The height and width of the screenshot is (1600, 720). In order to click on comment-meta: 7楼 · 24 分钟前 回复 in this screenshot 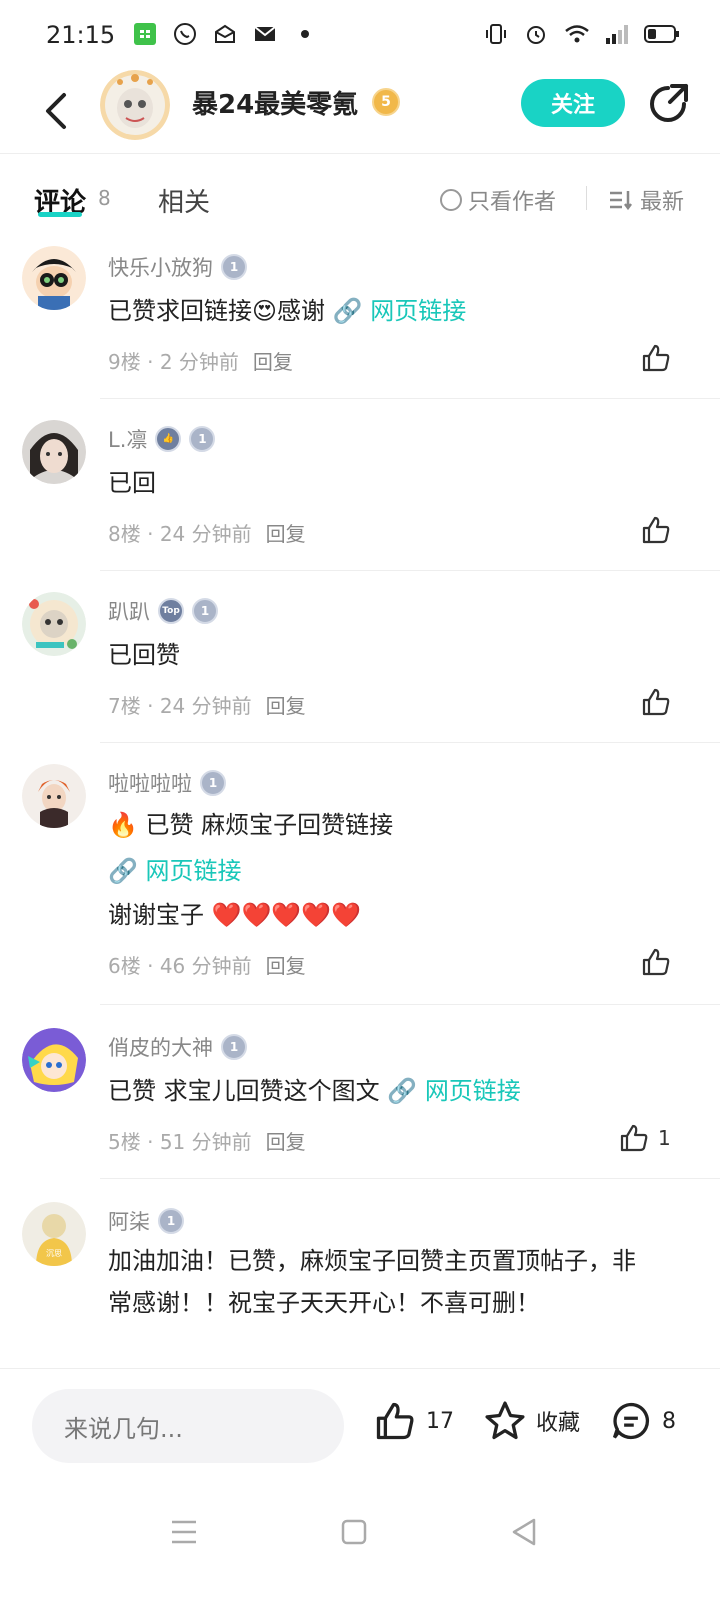, I will do `click(207, 704)`.